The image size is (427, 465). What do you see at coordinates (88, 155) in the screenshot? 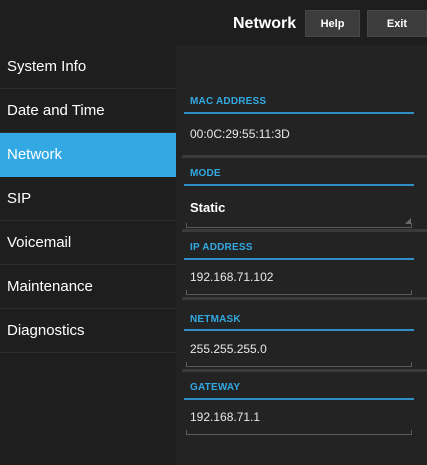
I see `sidebar-item-network: Network` at bounding box center [88, 155].